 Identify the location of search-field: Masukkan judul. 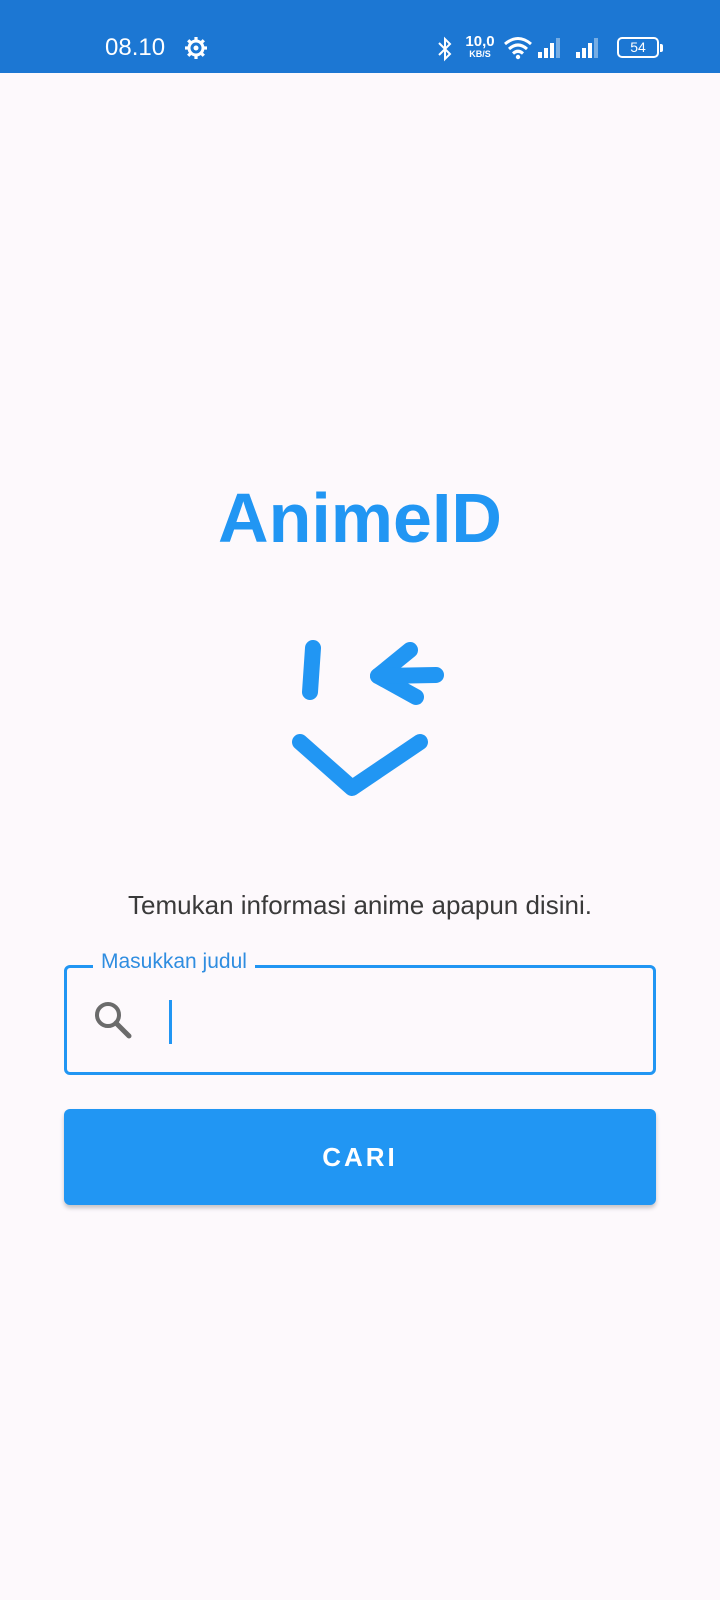
(360, 1012).